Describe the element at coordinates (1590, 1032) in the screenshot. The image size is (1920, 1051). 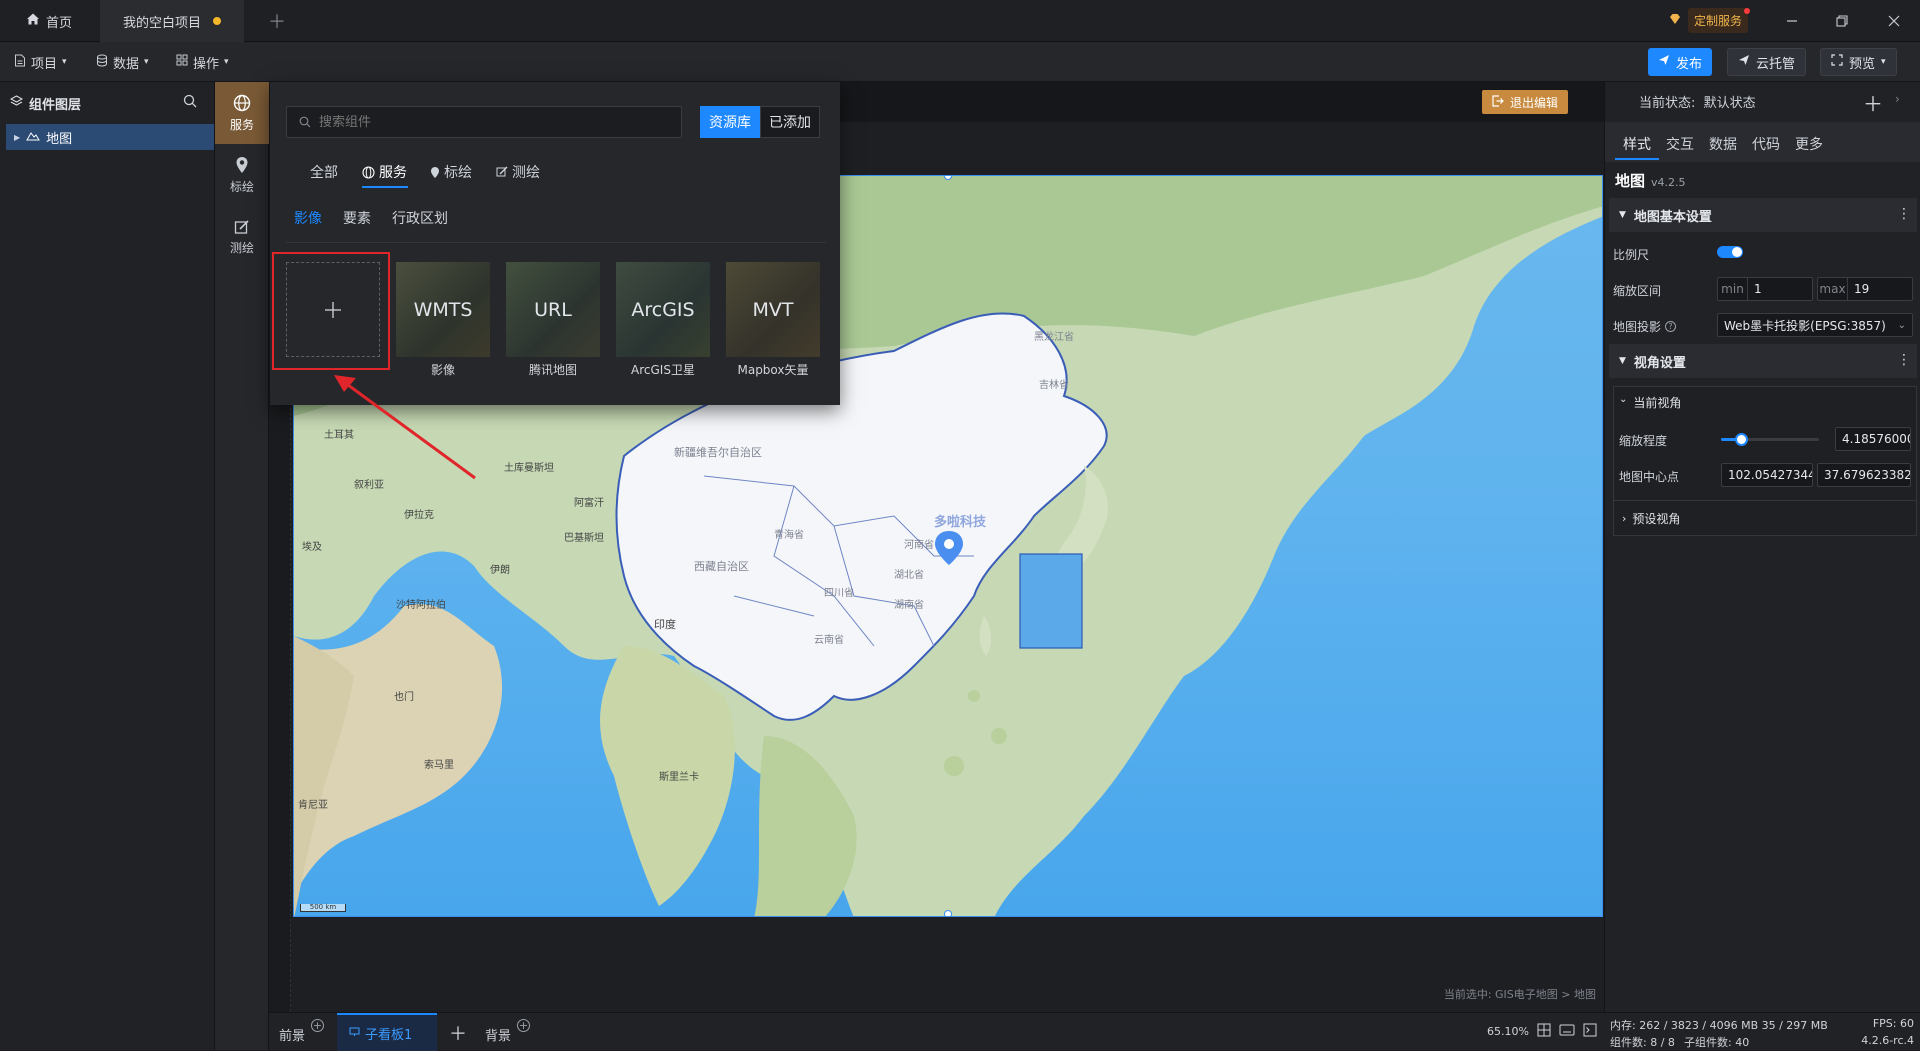
I see `terminal-button` at that location.